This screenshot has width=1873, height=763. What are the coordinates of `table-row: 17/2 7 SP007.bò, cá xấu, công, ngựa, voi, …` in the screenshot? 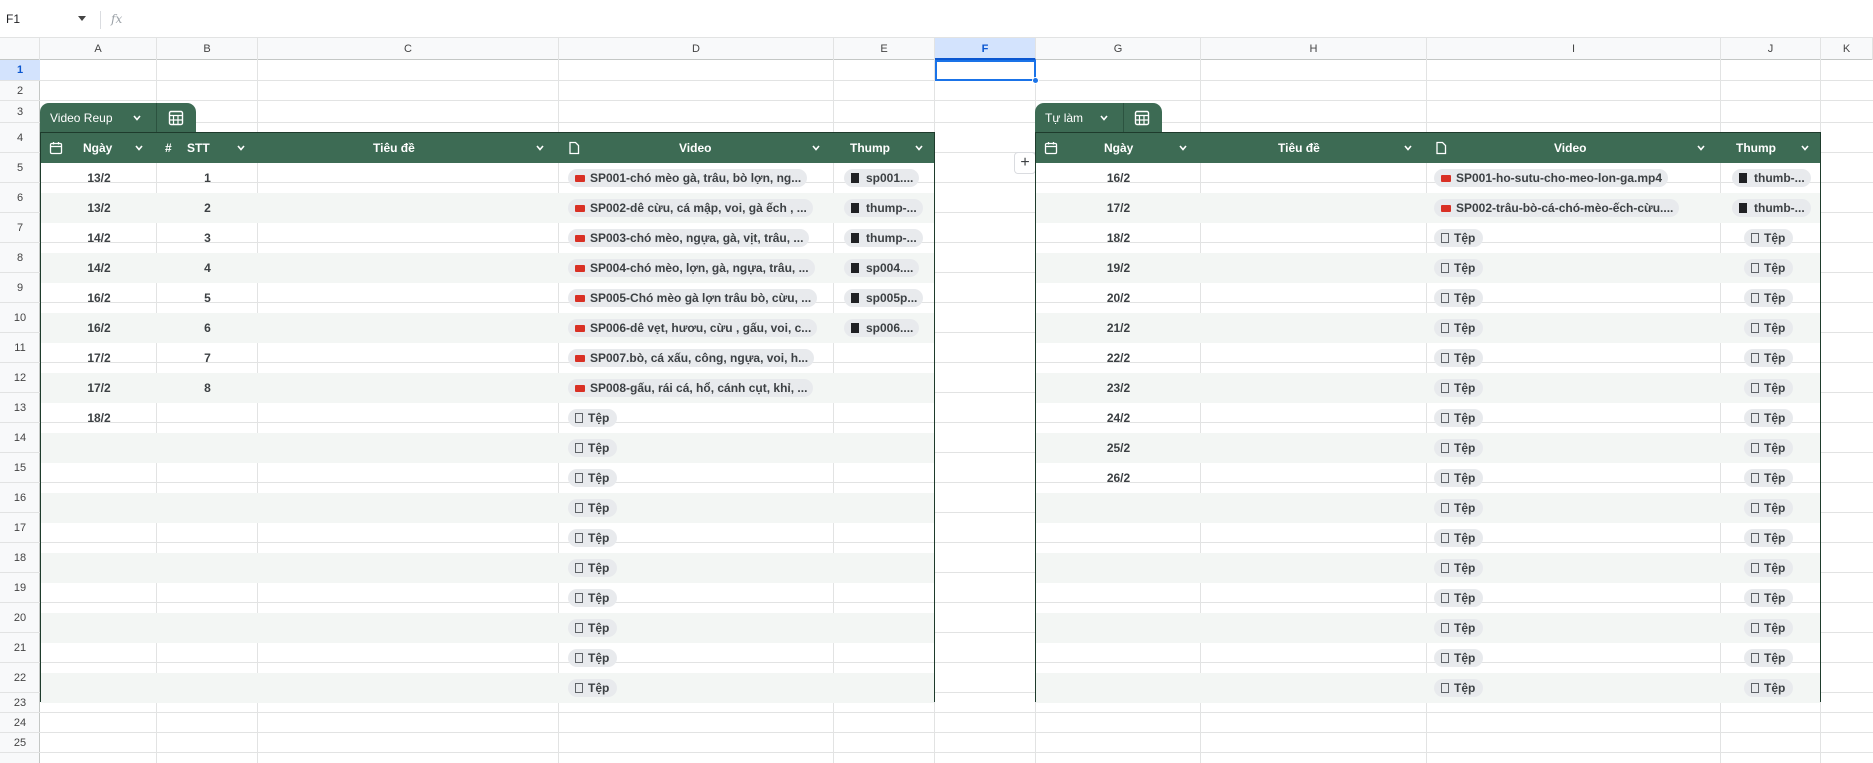 It's located at (487, 358).